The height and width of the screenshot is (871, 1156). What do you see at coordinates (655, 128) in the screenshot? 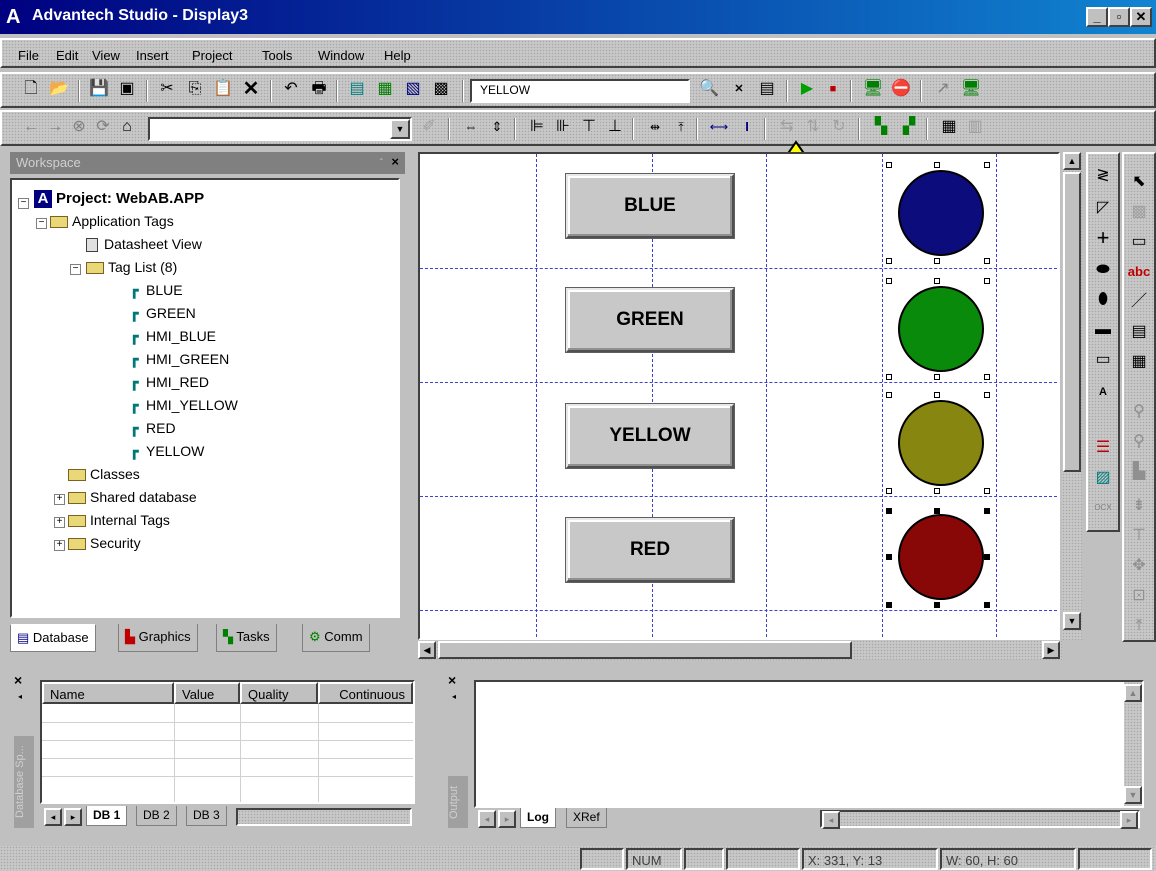
I see `center-h-icon: ⇹` at bounding box center [655, 128].